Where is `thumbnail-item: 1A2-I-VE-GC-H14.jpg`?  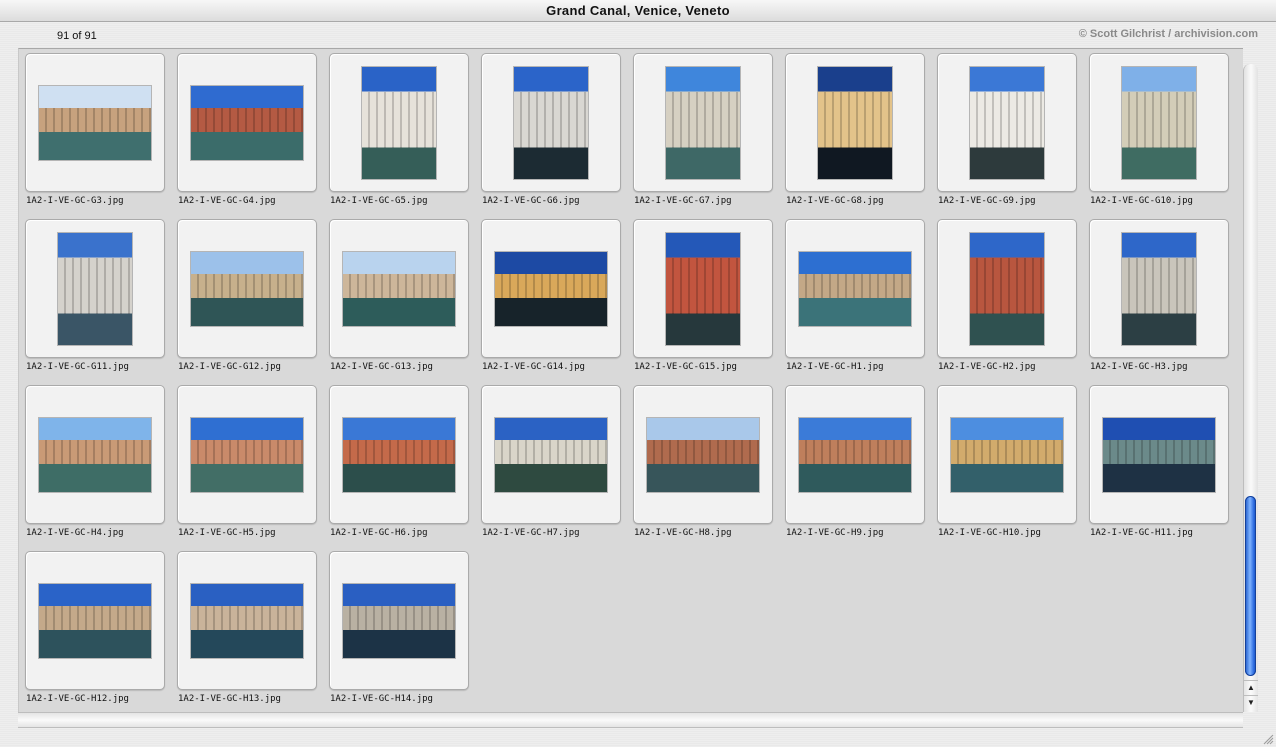 thumbnail-item: 1A2-I-VE-GC-H14.jpg is located at coordinates (399, 629).